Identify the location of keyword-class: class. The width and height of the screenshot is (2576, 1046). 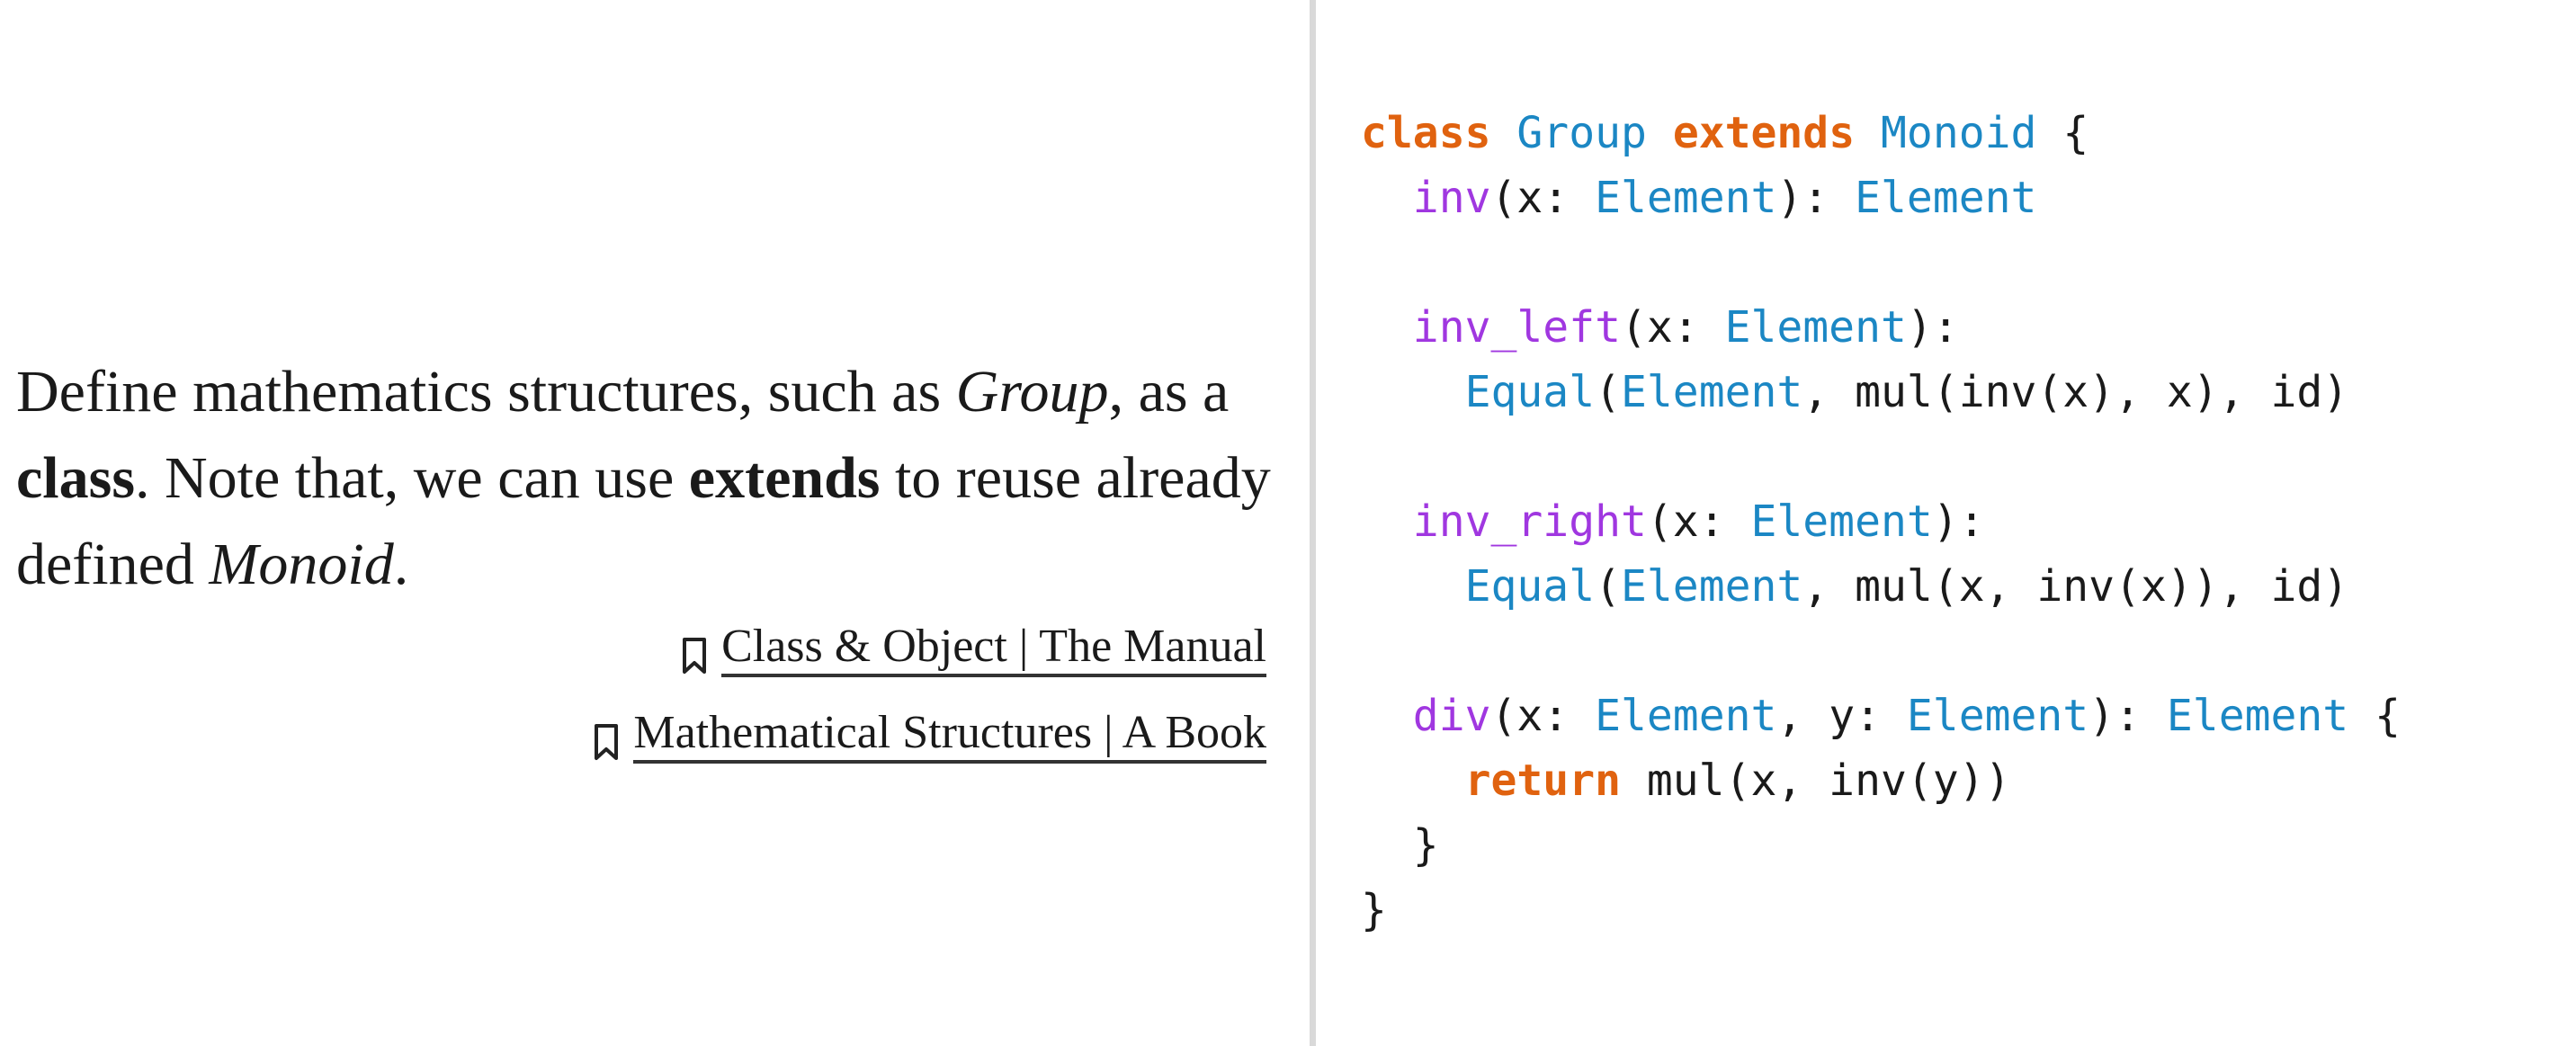
(1426, 133).